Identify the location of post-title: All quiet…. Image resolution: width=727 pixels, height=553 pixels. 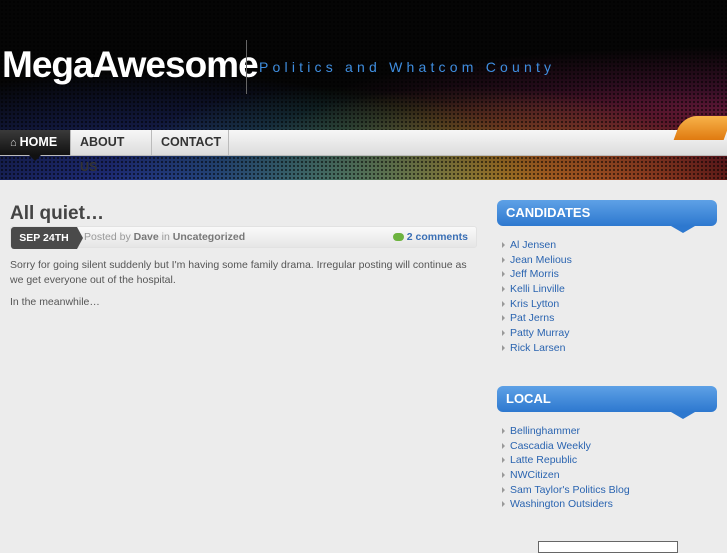
(57, 214).